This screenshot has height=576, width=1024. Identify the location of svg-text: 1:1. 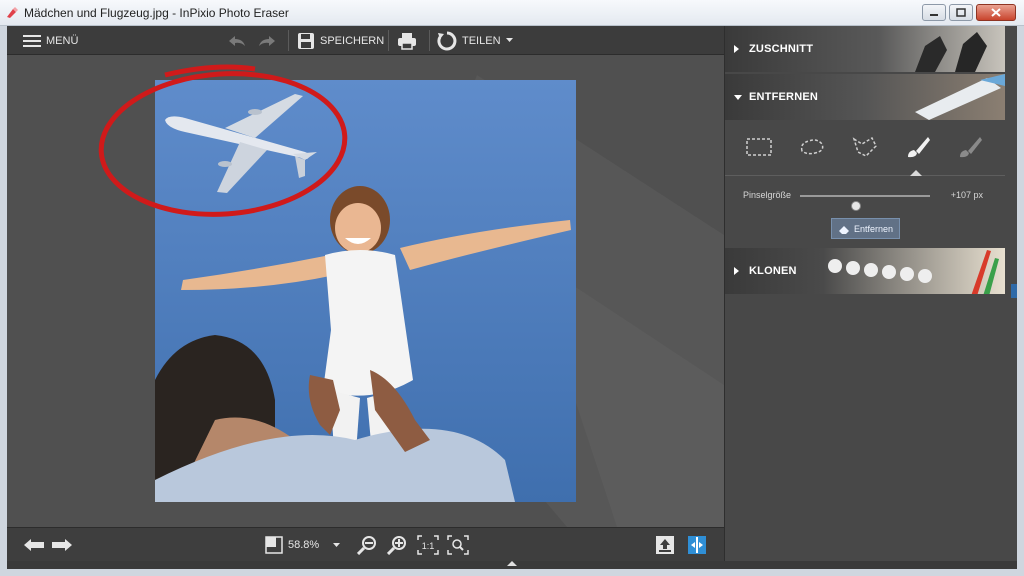
(428, 546).